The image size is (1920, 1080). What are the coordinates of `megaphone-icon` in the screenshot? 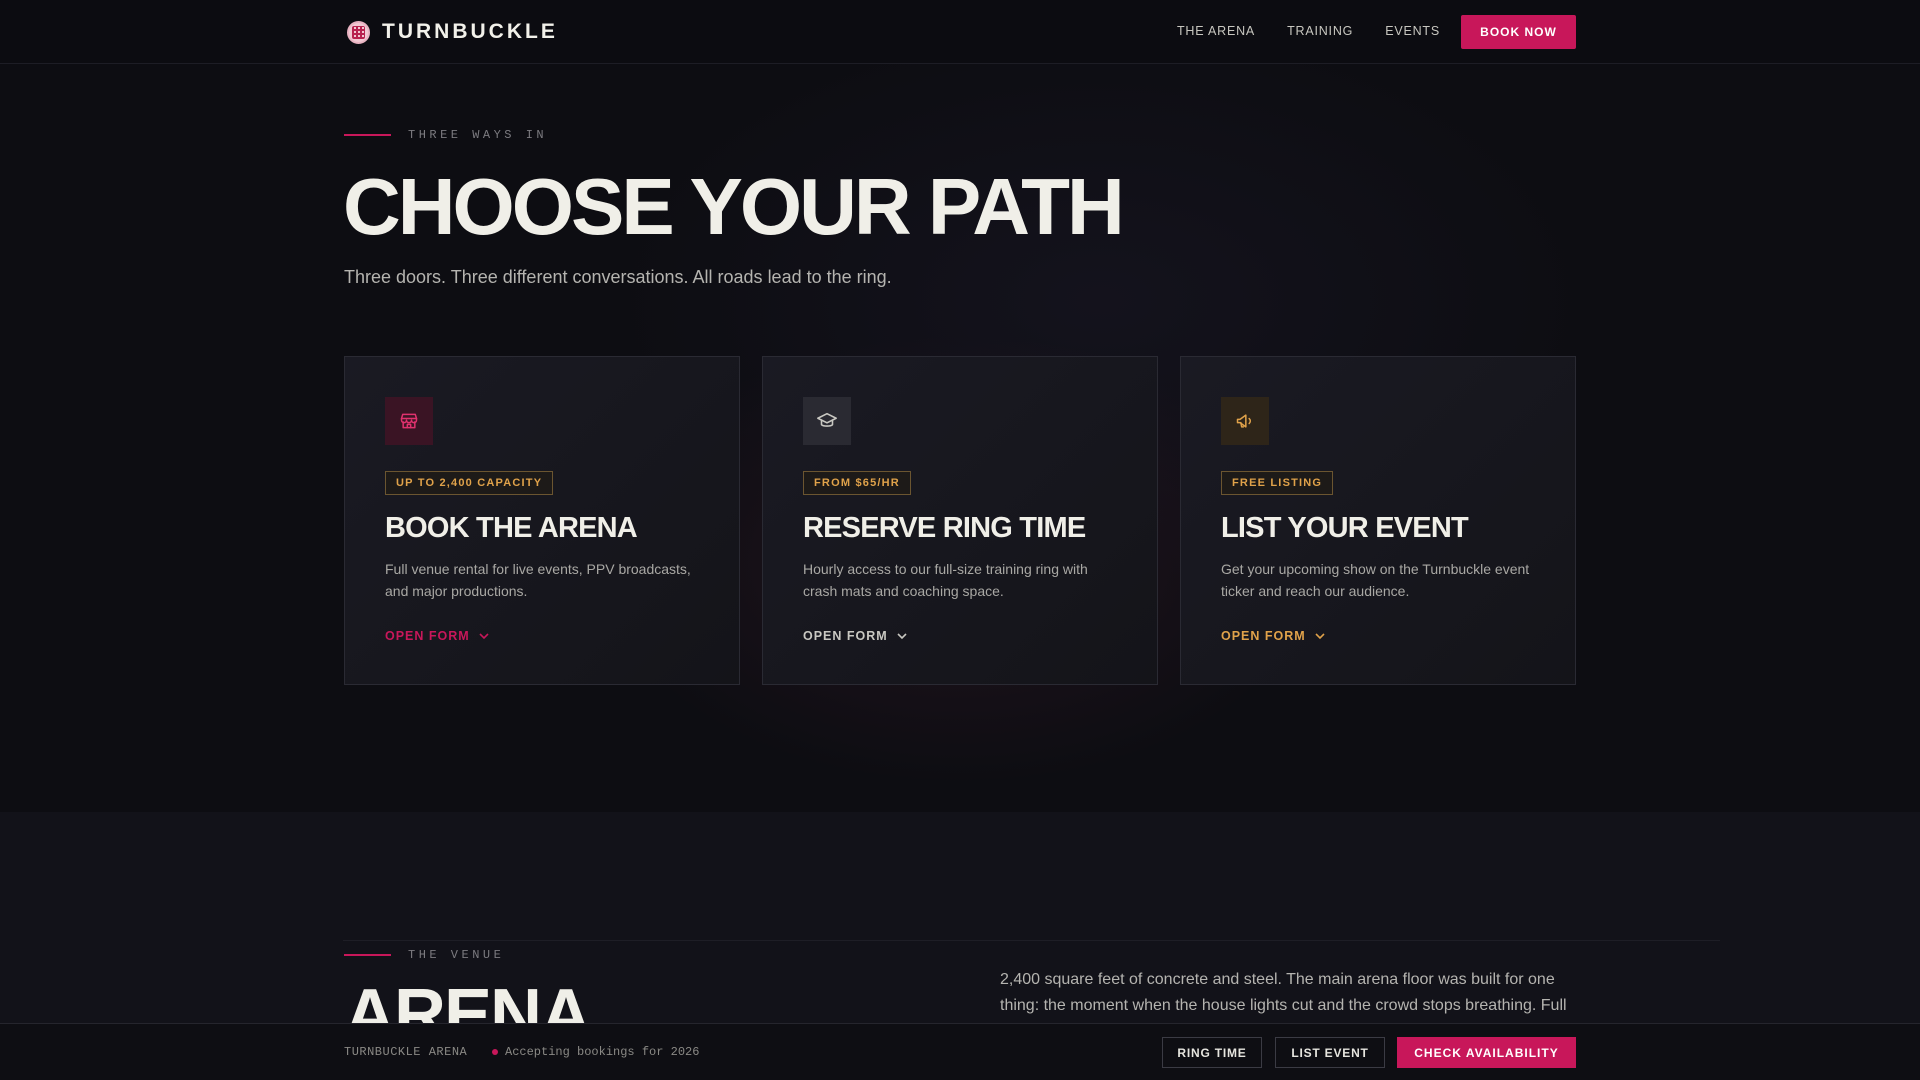 It's located at (1245, 421).